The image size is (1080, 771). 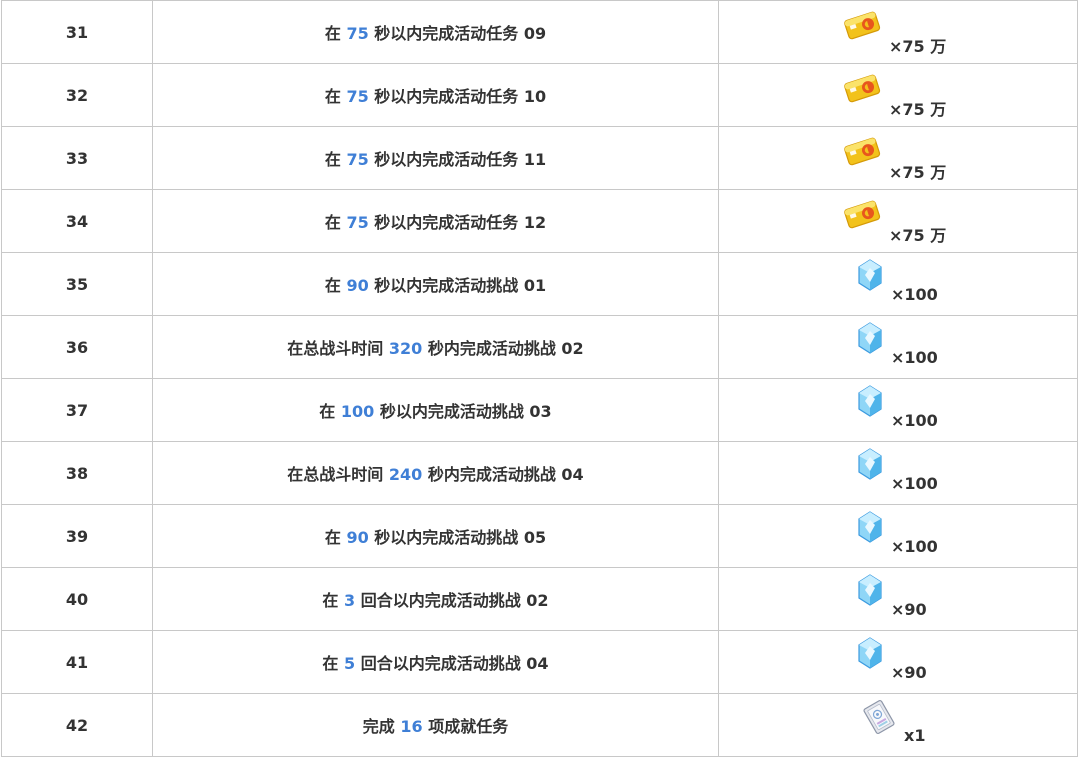 I want to click on task-description: 在 3 回合以内完成活动挑战 02, so click(x=435, y=599).